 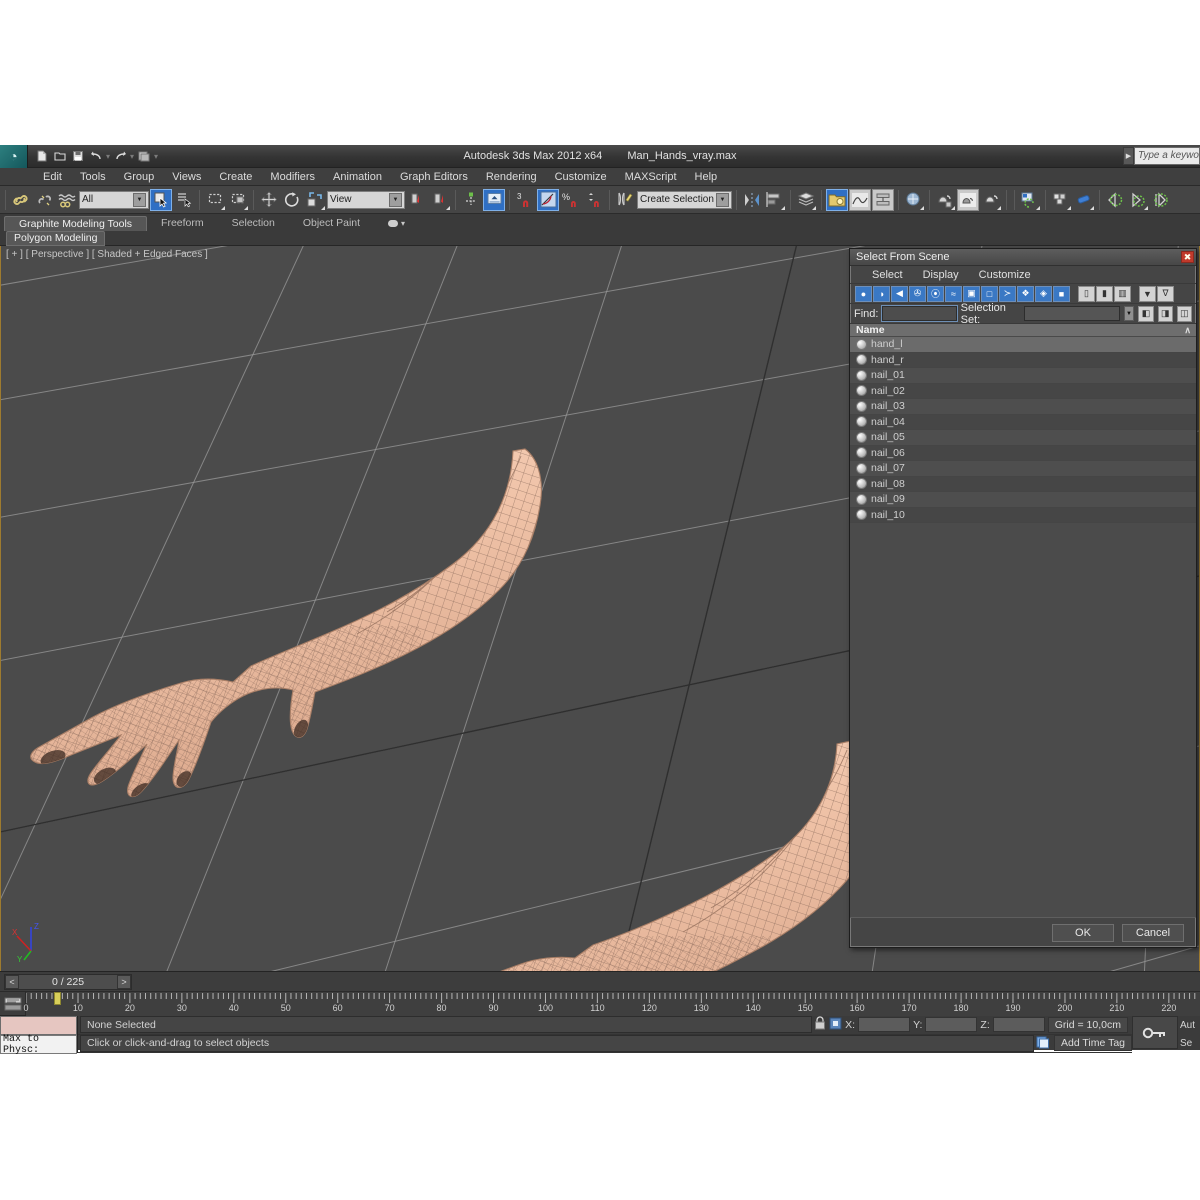 What do you see at coordinates (1023, 438) in the screenshot?
I see `list-item: nail_05` at bounding box center [1023, 438].